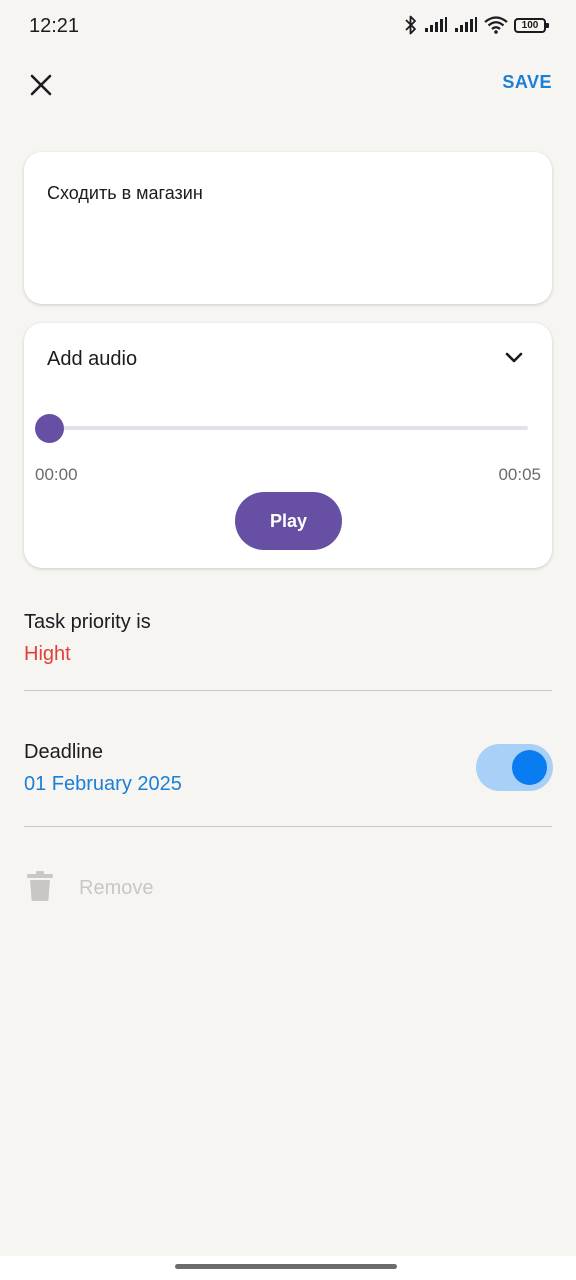 The image size is (576, 1280). What do you see at coordinates (286, 1266) in the screenshot?
I see `home-indicator` at bounding box center [286, 1266].